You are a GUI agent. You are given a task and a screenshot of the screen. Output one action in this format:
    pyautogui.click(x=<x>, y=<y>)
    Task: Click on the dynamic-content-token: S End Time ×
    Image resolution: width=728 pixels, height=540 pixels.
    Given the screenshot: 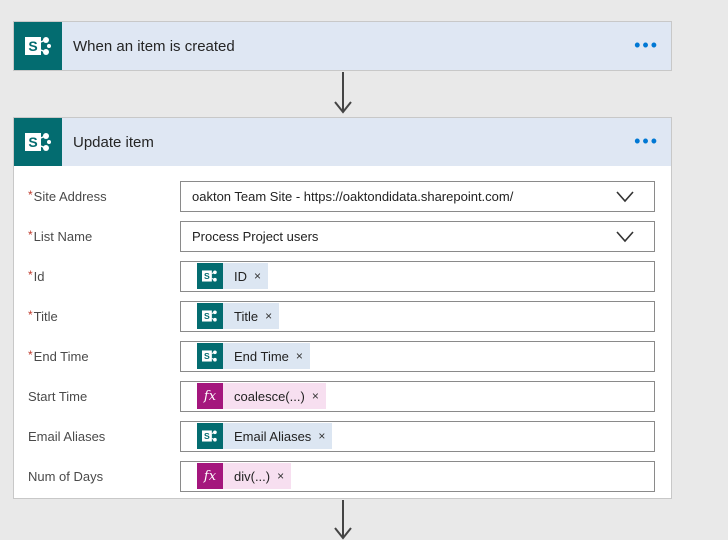 What is the action you would take?
    pyautogui.click(x=253, y=356)
    